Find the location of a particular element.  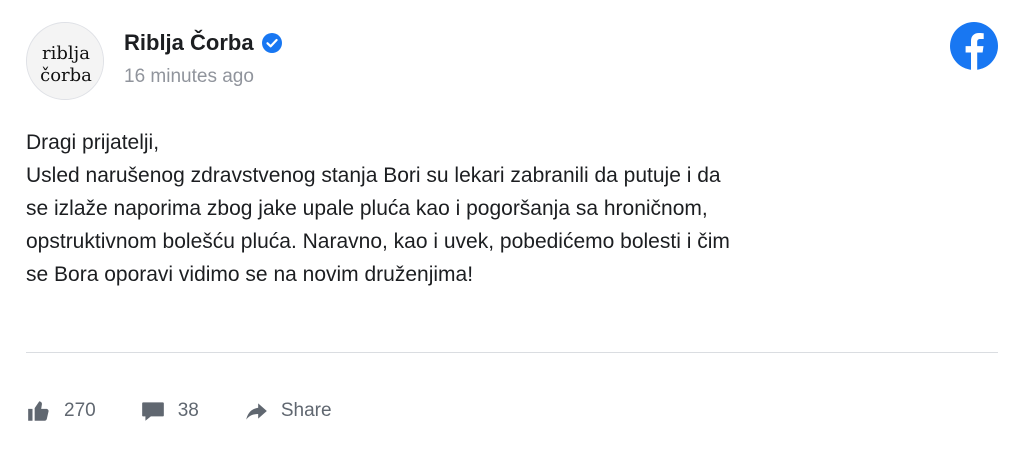

thumbs-up-icon is located at coordinates (38, 411).